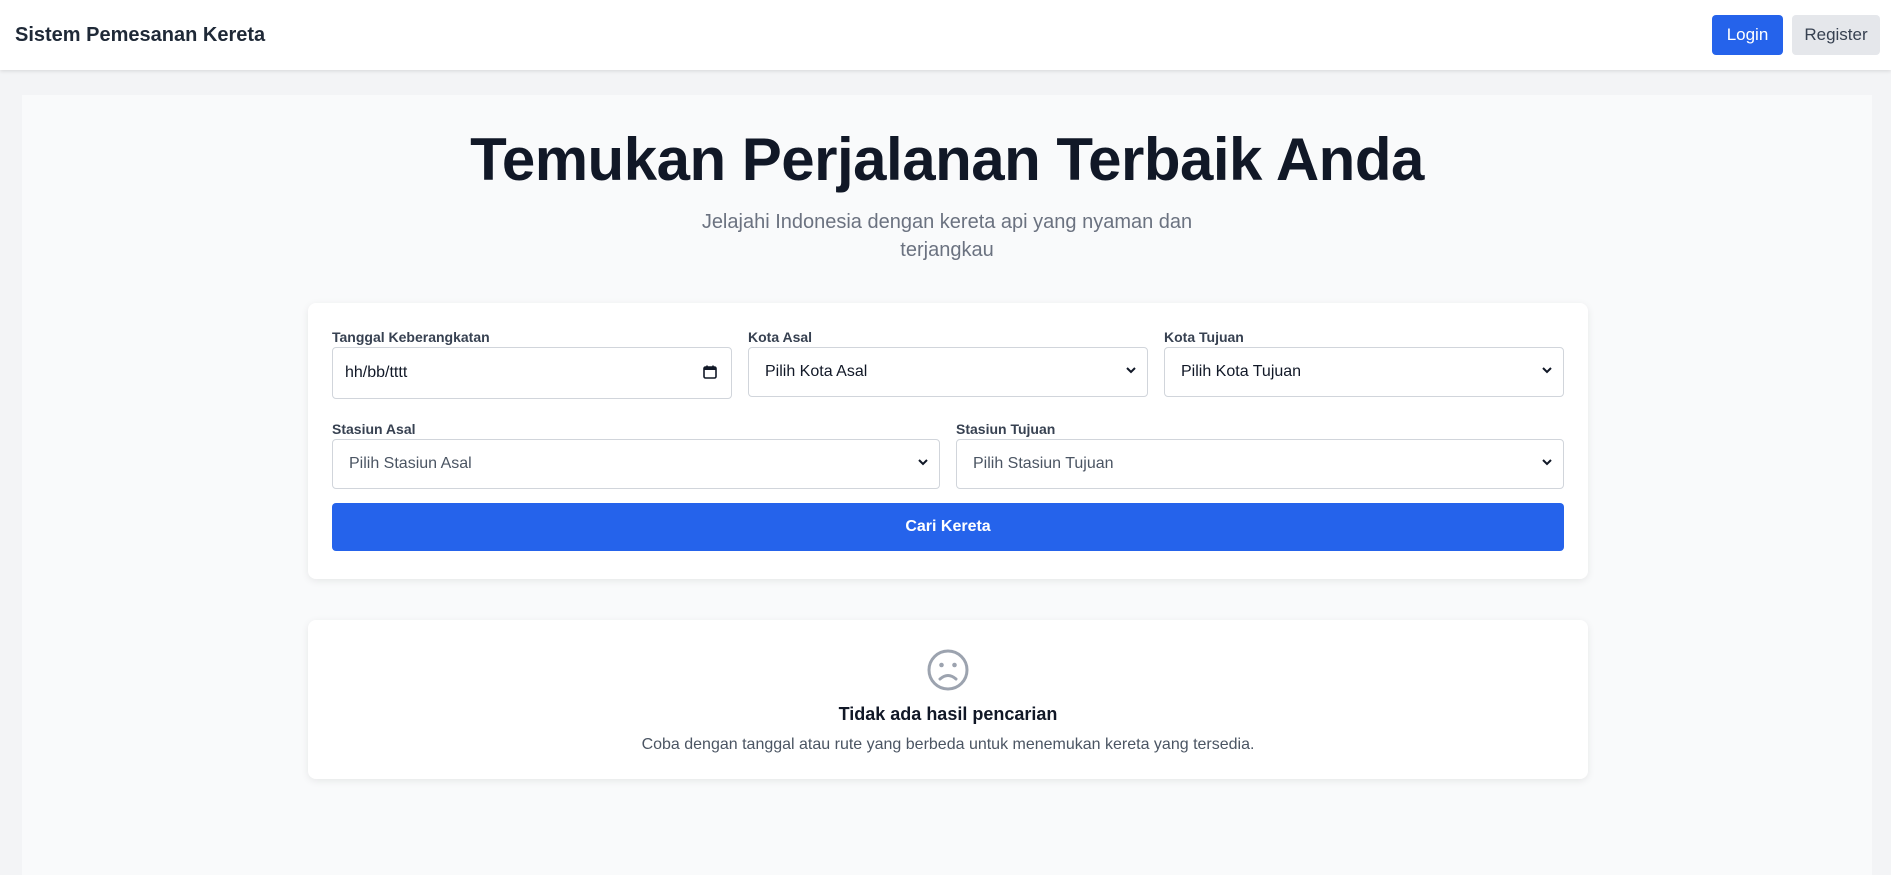 Image resolution: width=1891 pixels, height=875 pixels. What do you see at coordinates (948, 527) in the screenshot?
I see `search-trains-button: Cari Kereta` at bounding box center [948, 527].